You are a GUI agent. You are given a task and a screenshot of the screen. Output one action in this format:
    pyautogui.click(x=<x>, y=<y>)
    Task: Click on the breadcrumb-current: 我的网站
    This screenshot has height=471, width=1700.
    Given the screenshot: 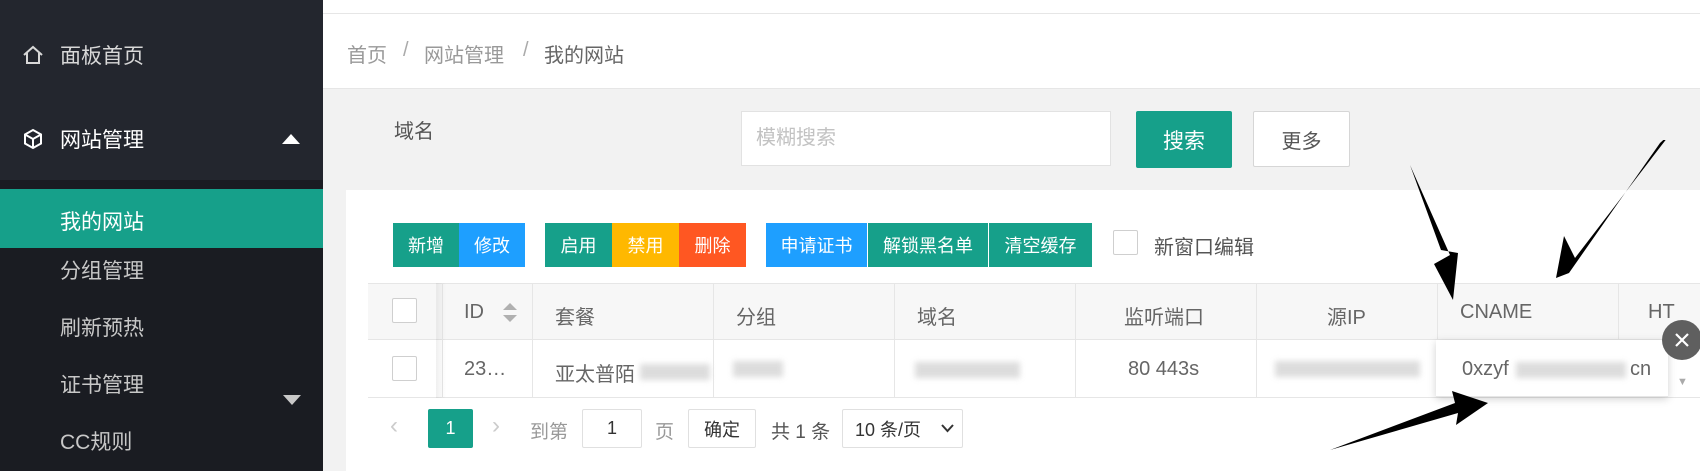 What is the action you would take?
    pyautogui.click(x=584, y=56)
    